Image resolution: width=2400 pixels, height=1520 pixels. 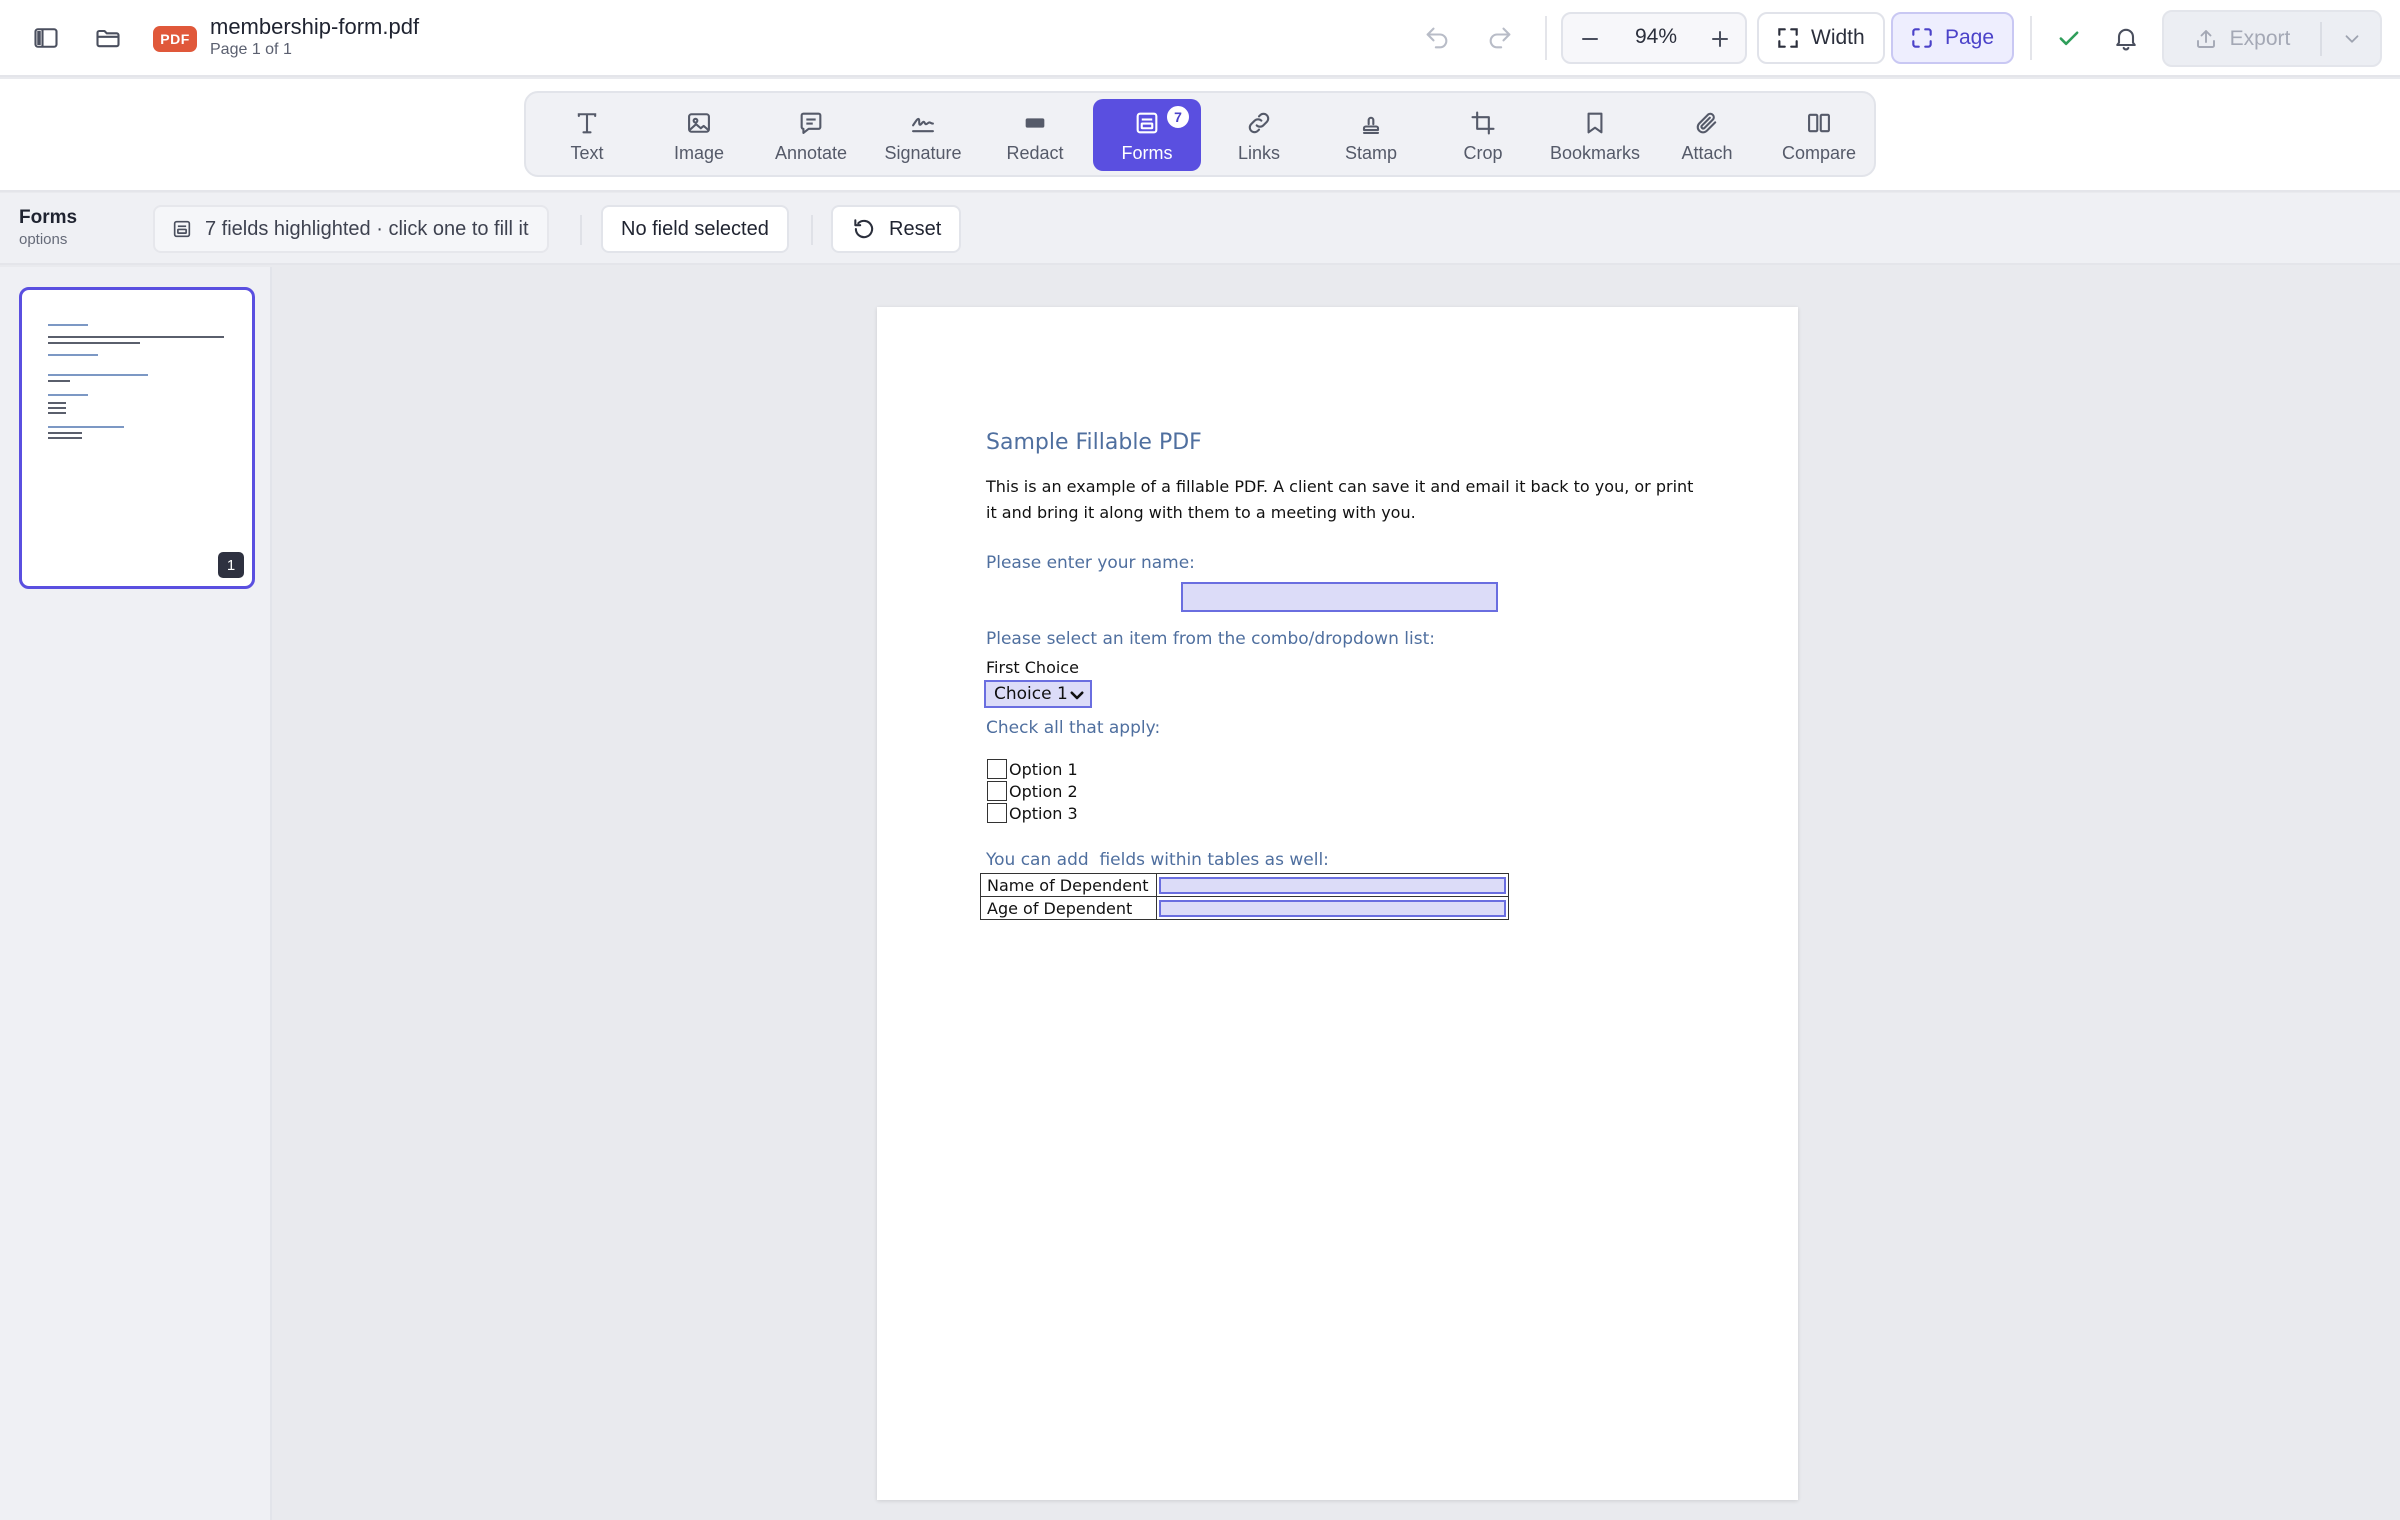 What do you see at coordinates (1595, 153) in the screenshot?
I see `tool-label: Bookmarks` at bounding box center [1595, 153].